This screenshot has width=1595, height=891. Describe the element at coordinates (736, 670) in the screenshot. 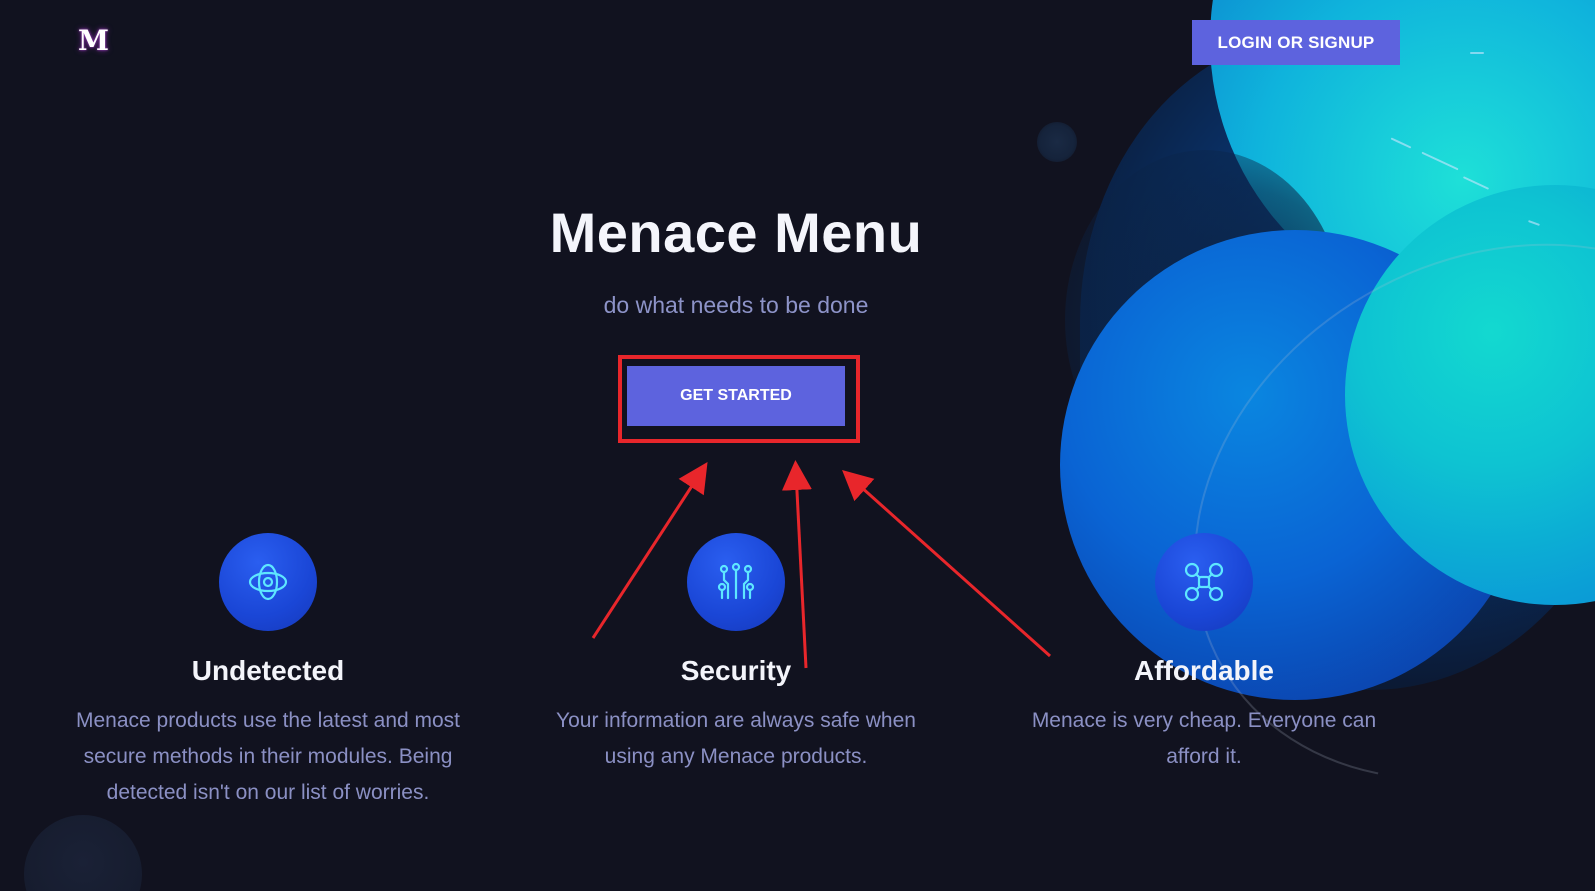

I see `feature-title: Security` at that location.